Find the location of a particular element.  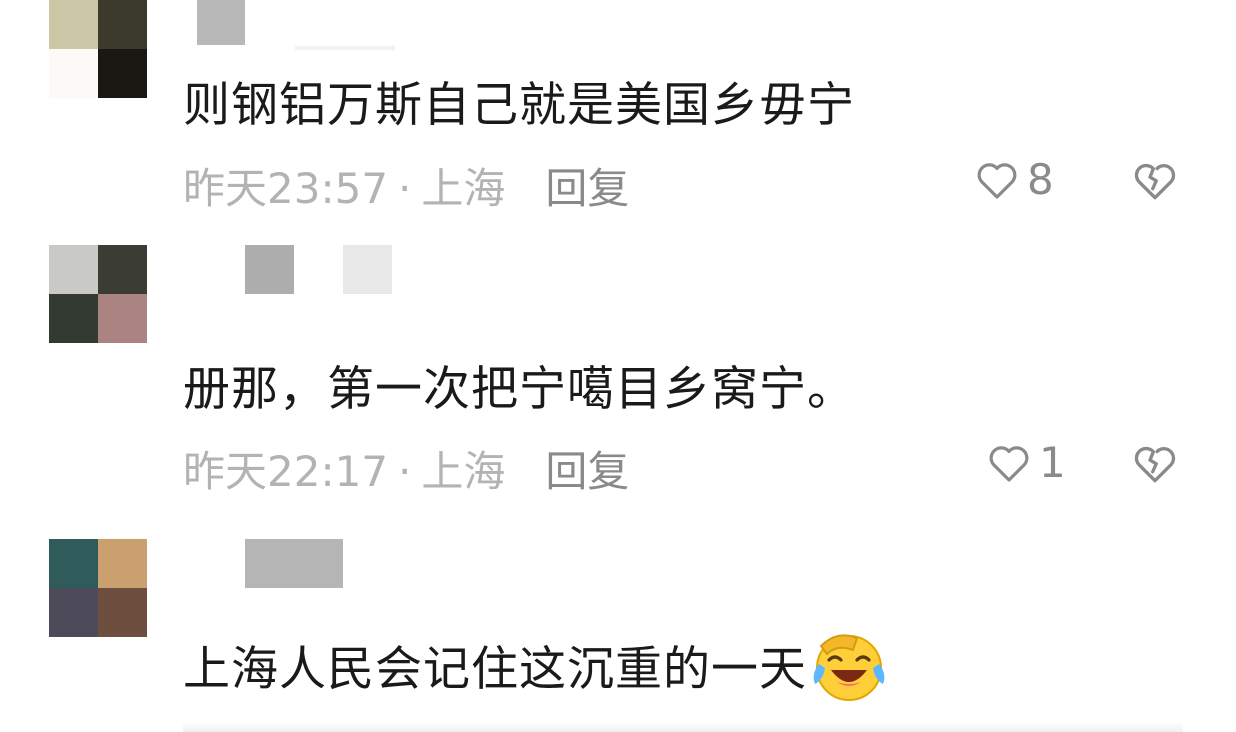

like-button: 1 is located at coordinates (1025, 462).